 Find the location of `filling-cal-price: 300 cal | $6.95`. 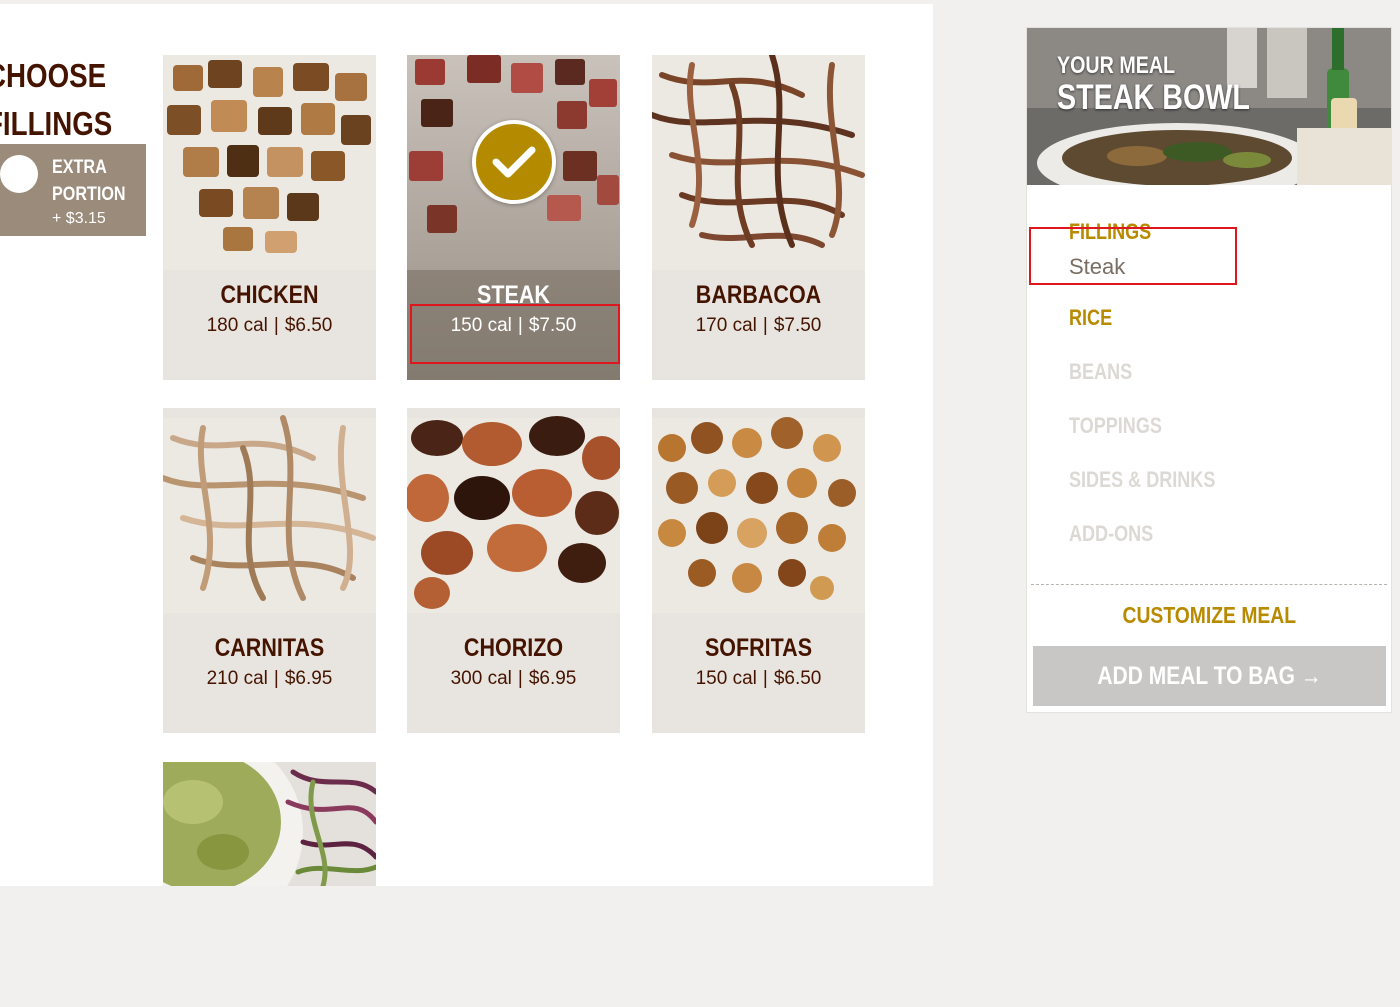

filling-cal-price: 300 cal | $6.95 is located at coordinates (513, 679).